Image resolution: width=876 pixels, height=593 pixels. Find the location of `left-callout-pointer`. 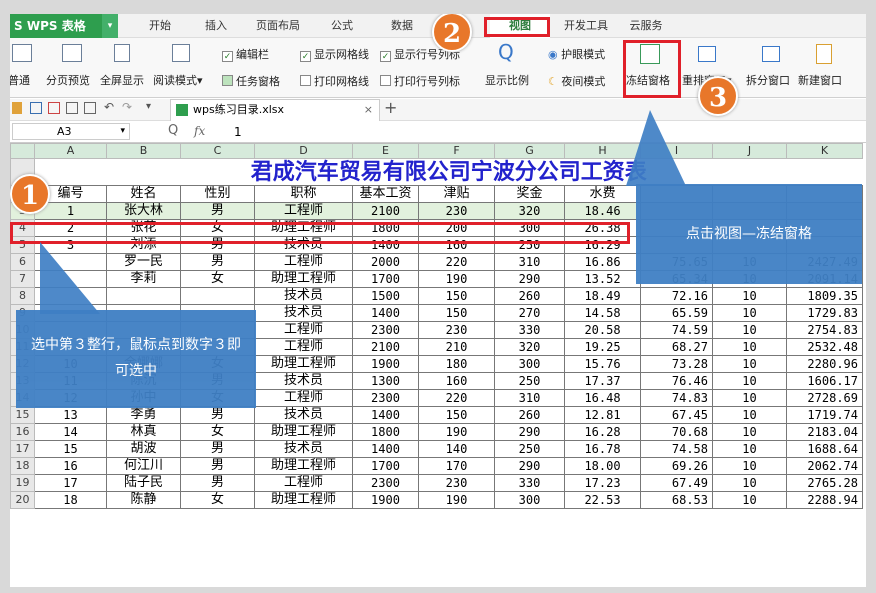

left-callout-pointer is located at coordinates (70, 278).